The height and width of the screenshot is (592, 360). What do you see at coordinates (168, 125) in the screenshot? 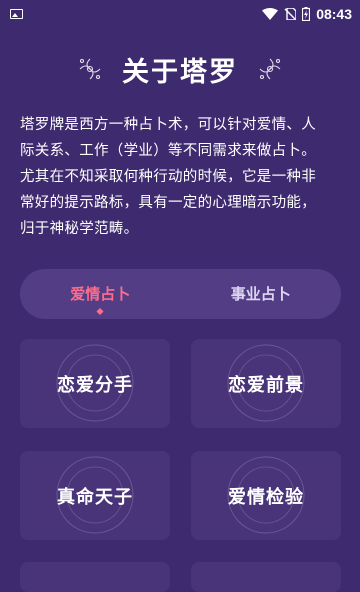
I see `intro-line: 塔罗牌是西方一种占卜术，可以针对爱情、人` at bounding box center [168, 125].